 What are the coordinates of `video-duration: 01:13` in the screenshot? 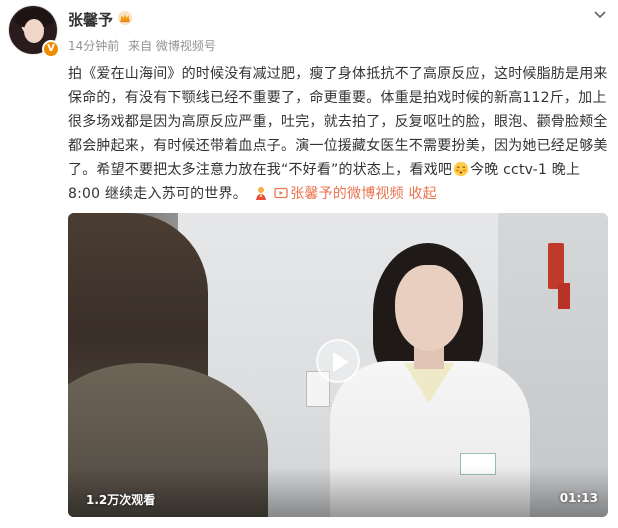 It's located at (578, 498).